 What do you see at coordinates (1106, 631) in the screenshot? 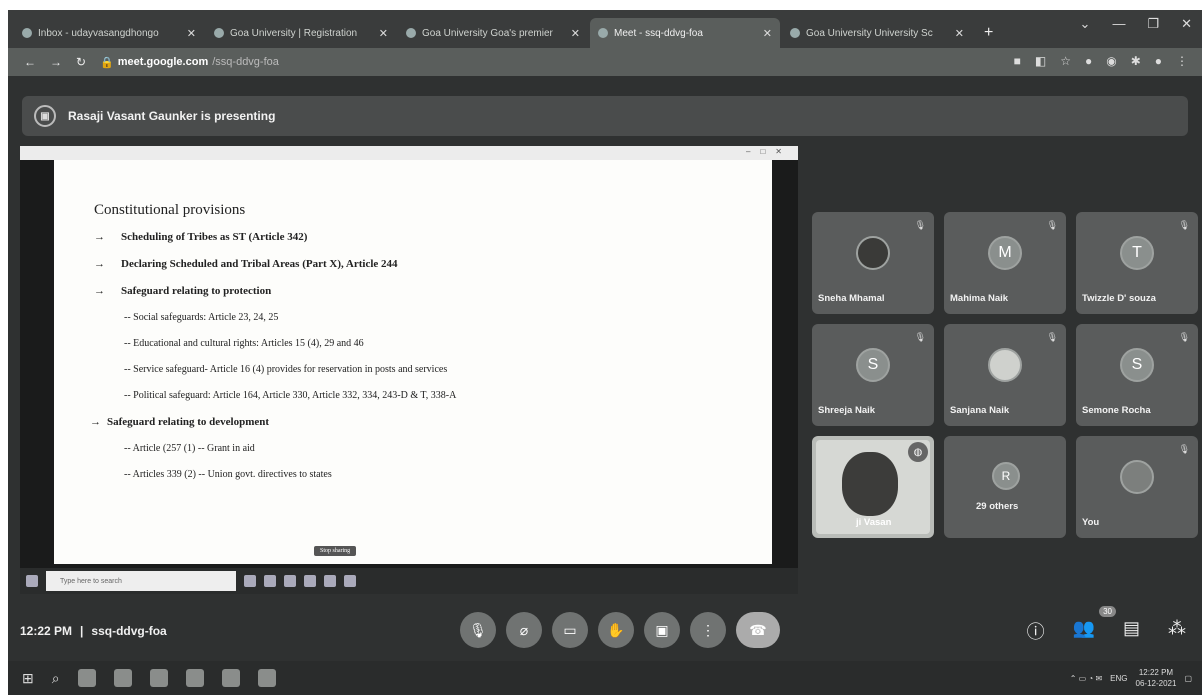
I see `meet-side-controls: ⓘ 👥 ▤ ⁂` at bounding box center [1106, 631].